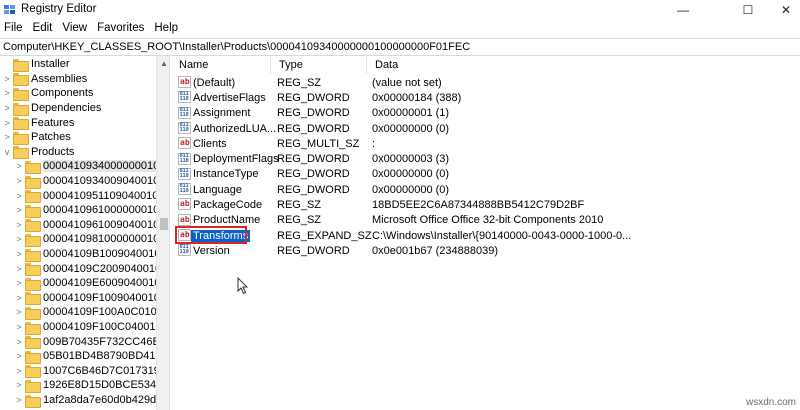 The height and width of the screenshot is (410, 800). I want to click on tree-item: v Products, so click(38, 152).